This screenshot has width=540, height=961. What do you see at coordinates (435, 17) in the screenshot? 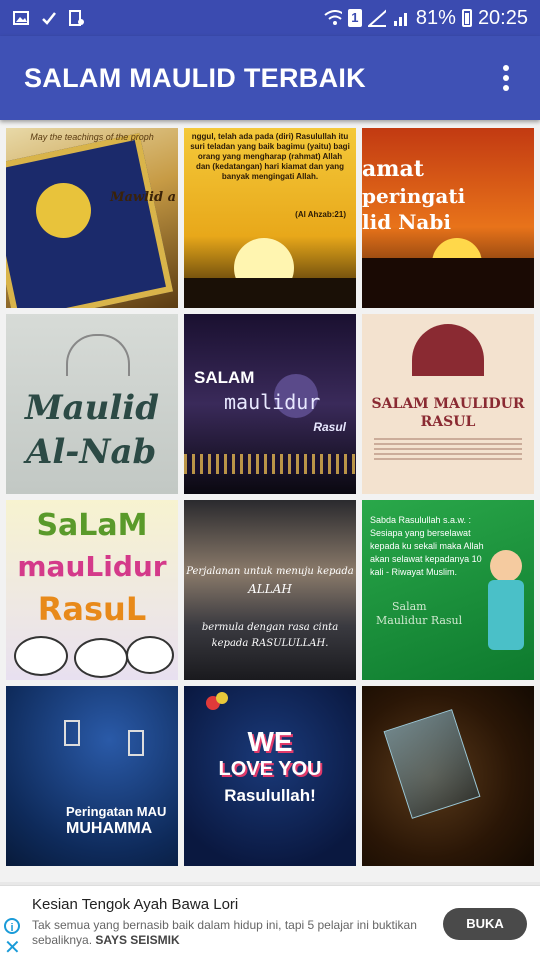
I see `battery-percent: 81%` at bounding box center [435, 17].